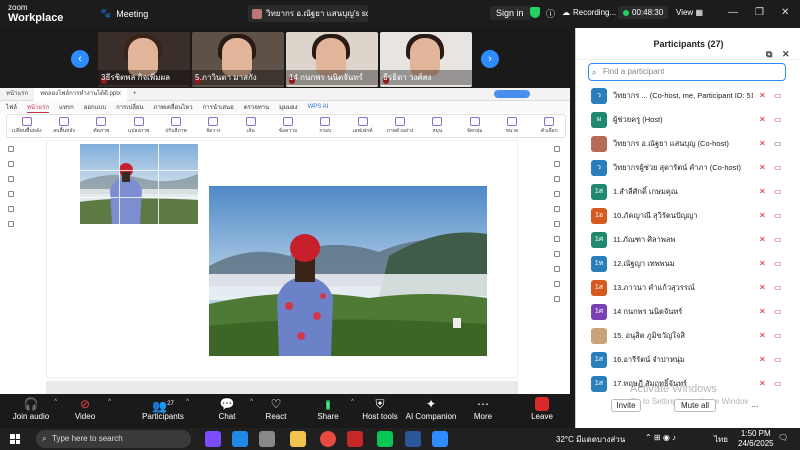 Image resolution: width=800 pixels, height=450 pixels. Describe the element at coordinates (11, 107) in the screenshot. I see `menu-item: ไฟล์` at that location.